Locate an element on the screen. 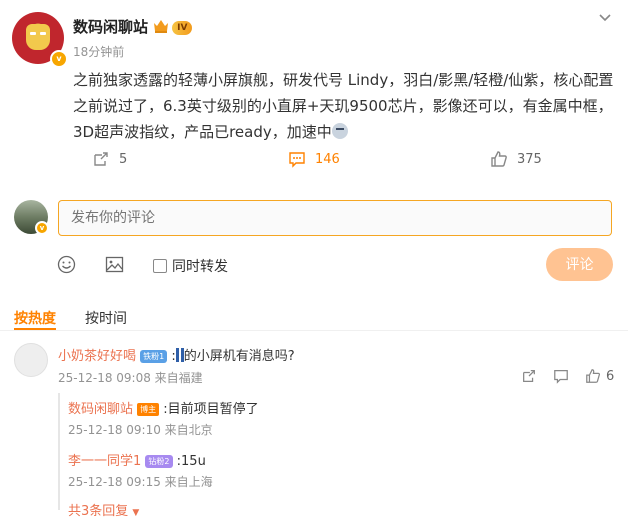 This screenshot has width=628, height=519. comment-text: 的小屏机有消息吗? is located at coordinates (239, 356).